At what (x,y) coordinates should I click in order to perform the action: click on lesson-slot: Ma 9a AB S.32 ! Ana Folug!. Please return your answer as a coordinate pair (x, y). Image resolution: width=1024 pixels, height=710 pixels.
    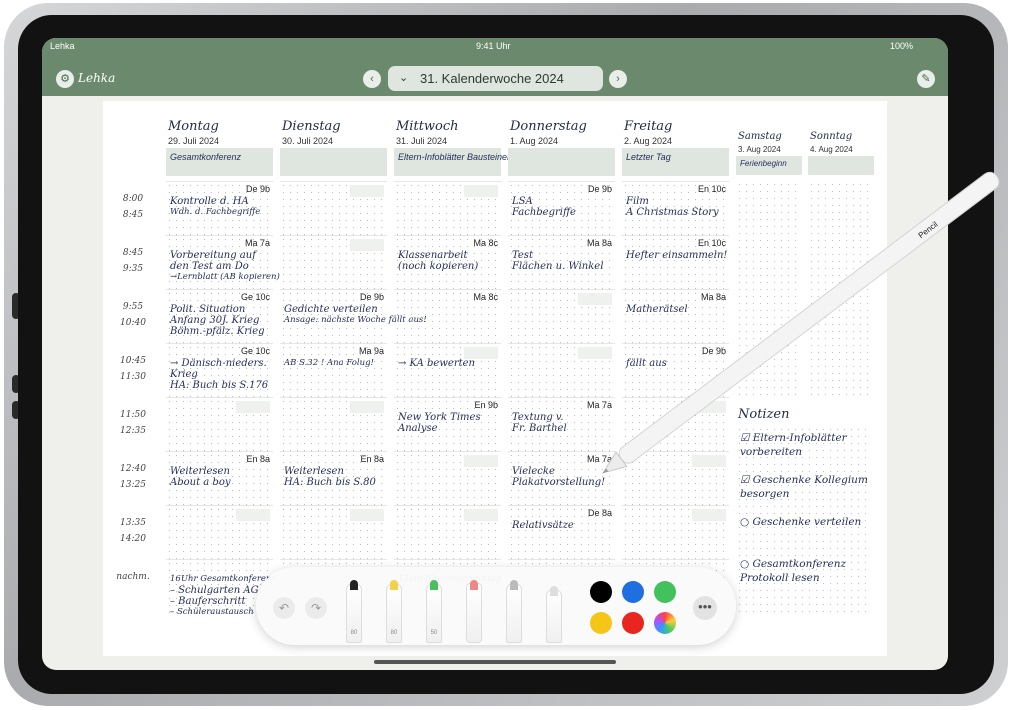
    Looking at the image, I should click on (333, 370).